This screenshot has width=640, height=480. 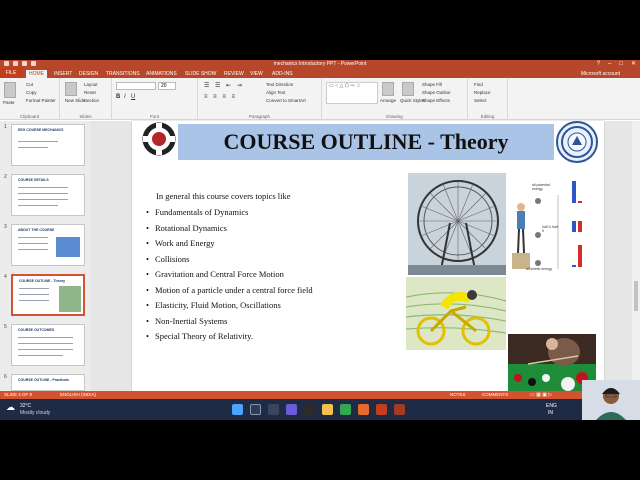 What do you see at coordinates (399, 409) in the screenshot?
I see `powerpoint-window-icon` at bounding box center [399, 409].